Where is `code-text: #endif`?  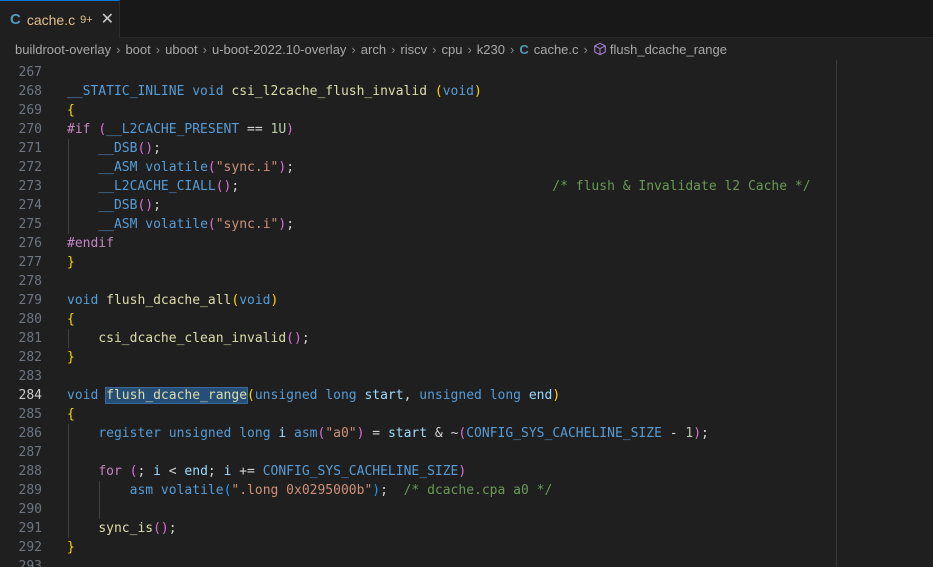 code-text: #endif is located at coordinates (90, 243).